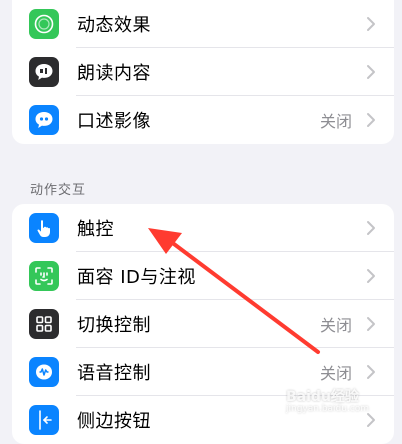 Image resolution: width=402 pixels, height=444 pixels. Describe the element at coordinates (203, 276) in the screenshot. I see `row-face-id: 面容 ID与注视` at that location.